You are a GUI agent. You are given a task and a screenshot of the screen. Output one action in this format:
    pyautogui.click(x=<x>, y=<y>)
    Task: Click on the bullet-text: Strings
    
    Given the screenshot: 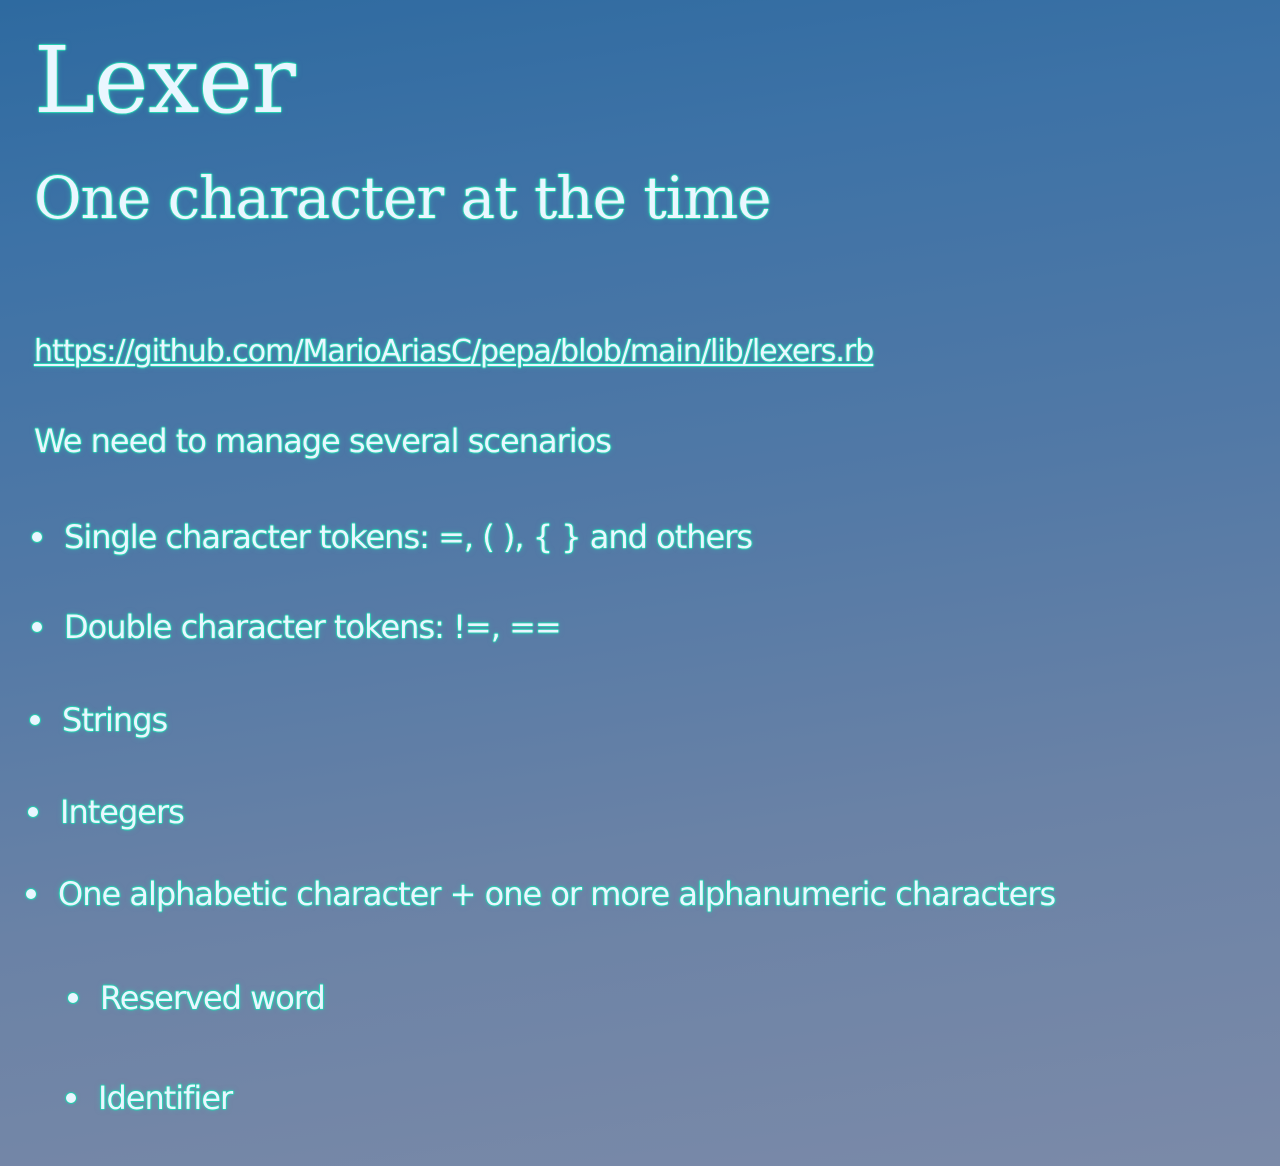 What is the action you would take?
    pyautogui.click(x=115, y=720)
    